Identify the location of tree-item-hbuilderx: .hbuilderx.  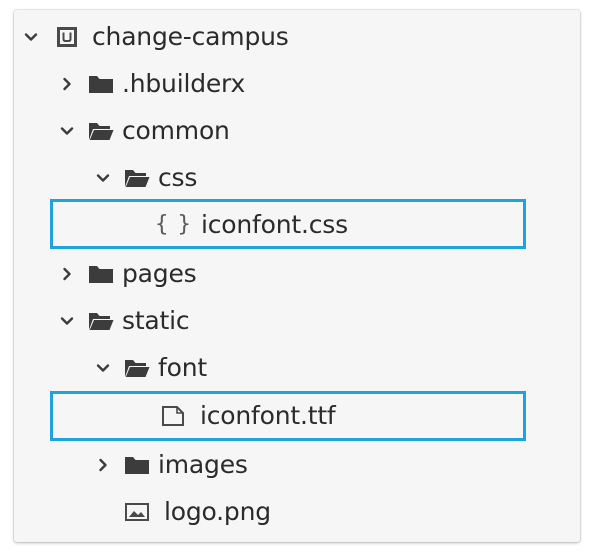
(297, 83).